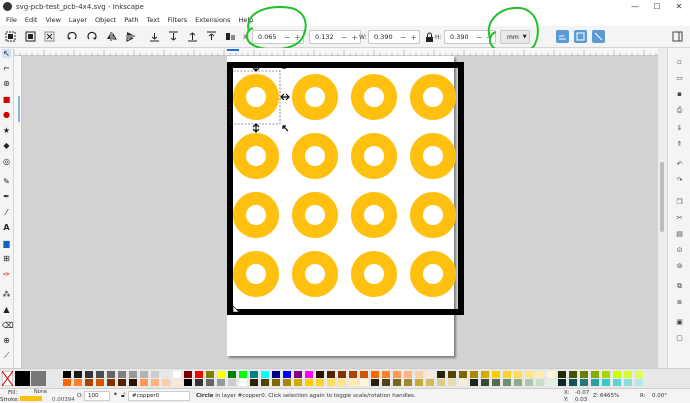  I want to click on opacity-value: 100, so click(93, 396).